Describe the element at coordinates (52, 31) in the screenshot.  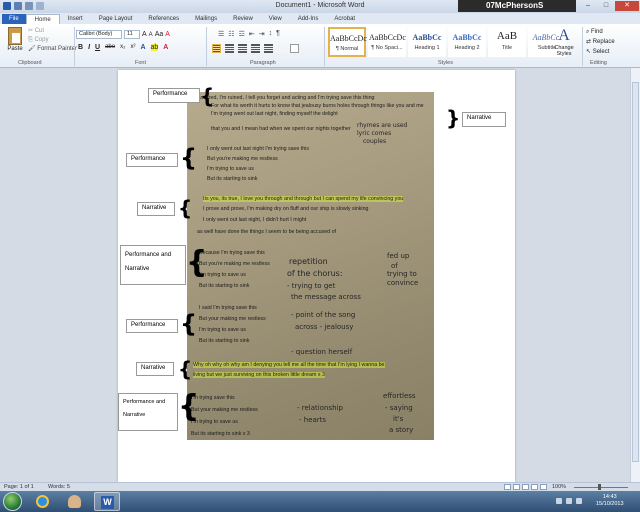
I see `cut-button: ✂ Cut` at that location.